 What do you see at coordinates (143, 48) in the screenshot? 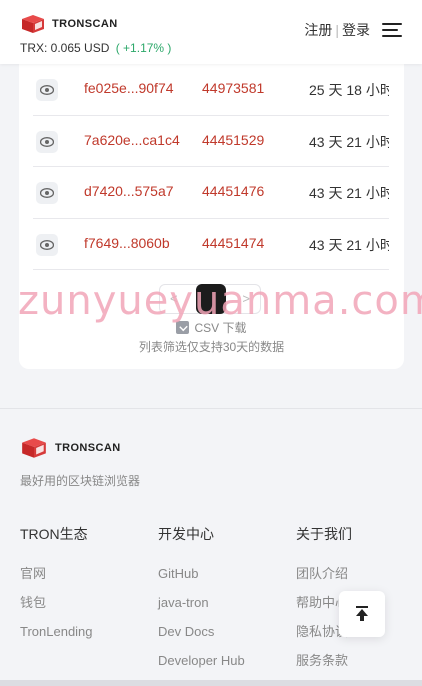
I see `price-change: ( +1.17% )` at bounding box center [143, 48].